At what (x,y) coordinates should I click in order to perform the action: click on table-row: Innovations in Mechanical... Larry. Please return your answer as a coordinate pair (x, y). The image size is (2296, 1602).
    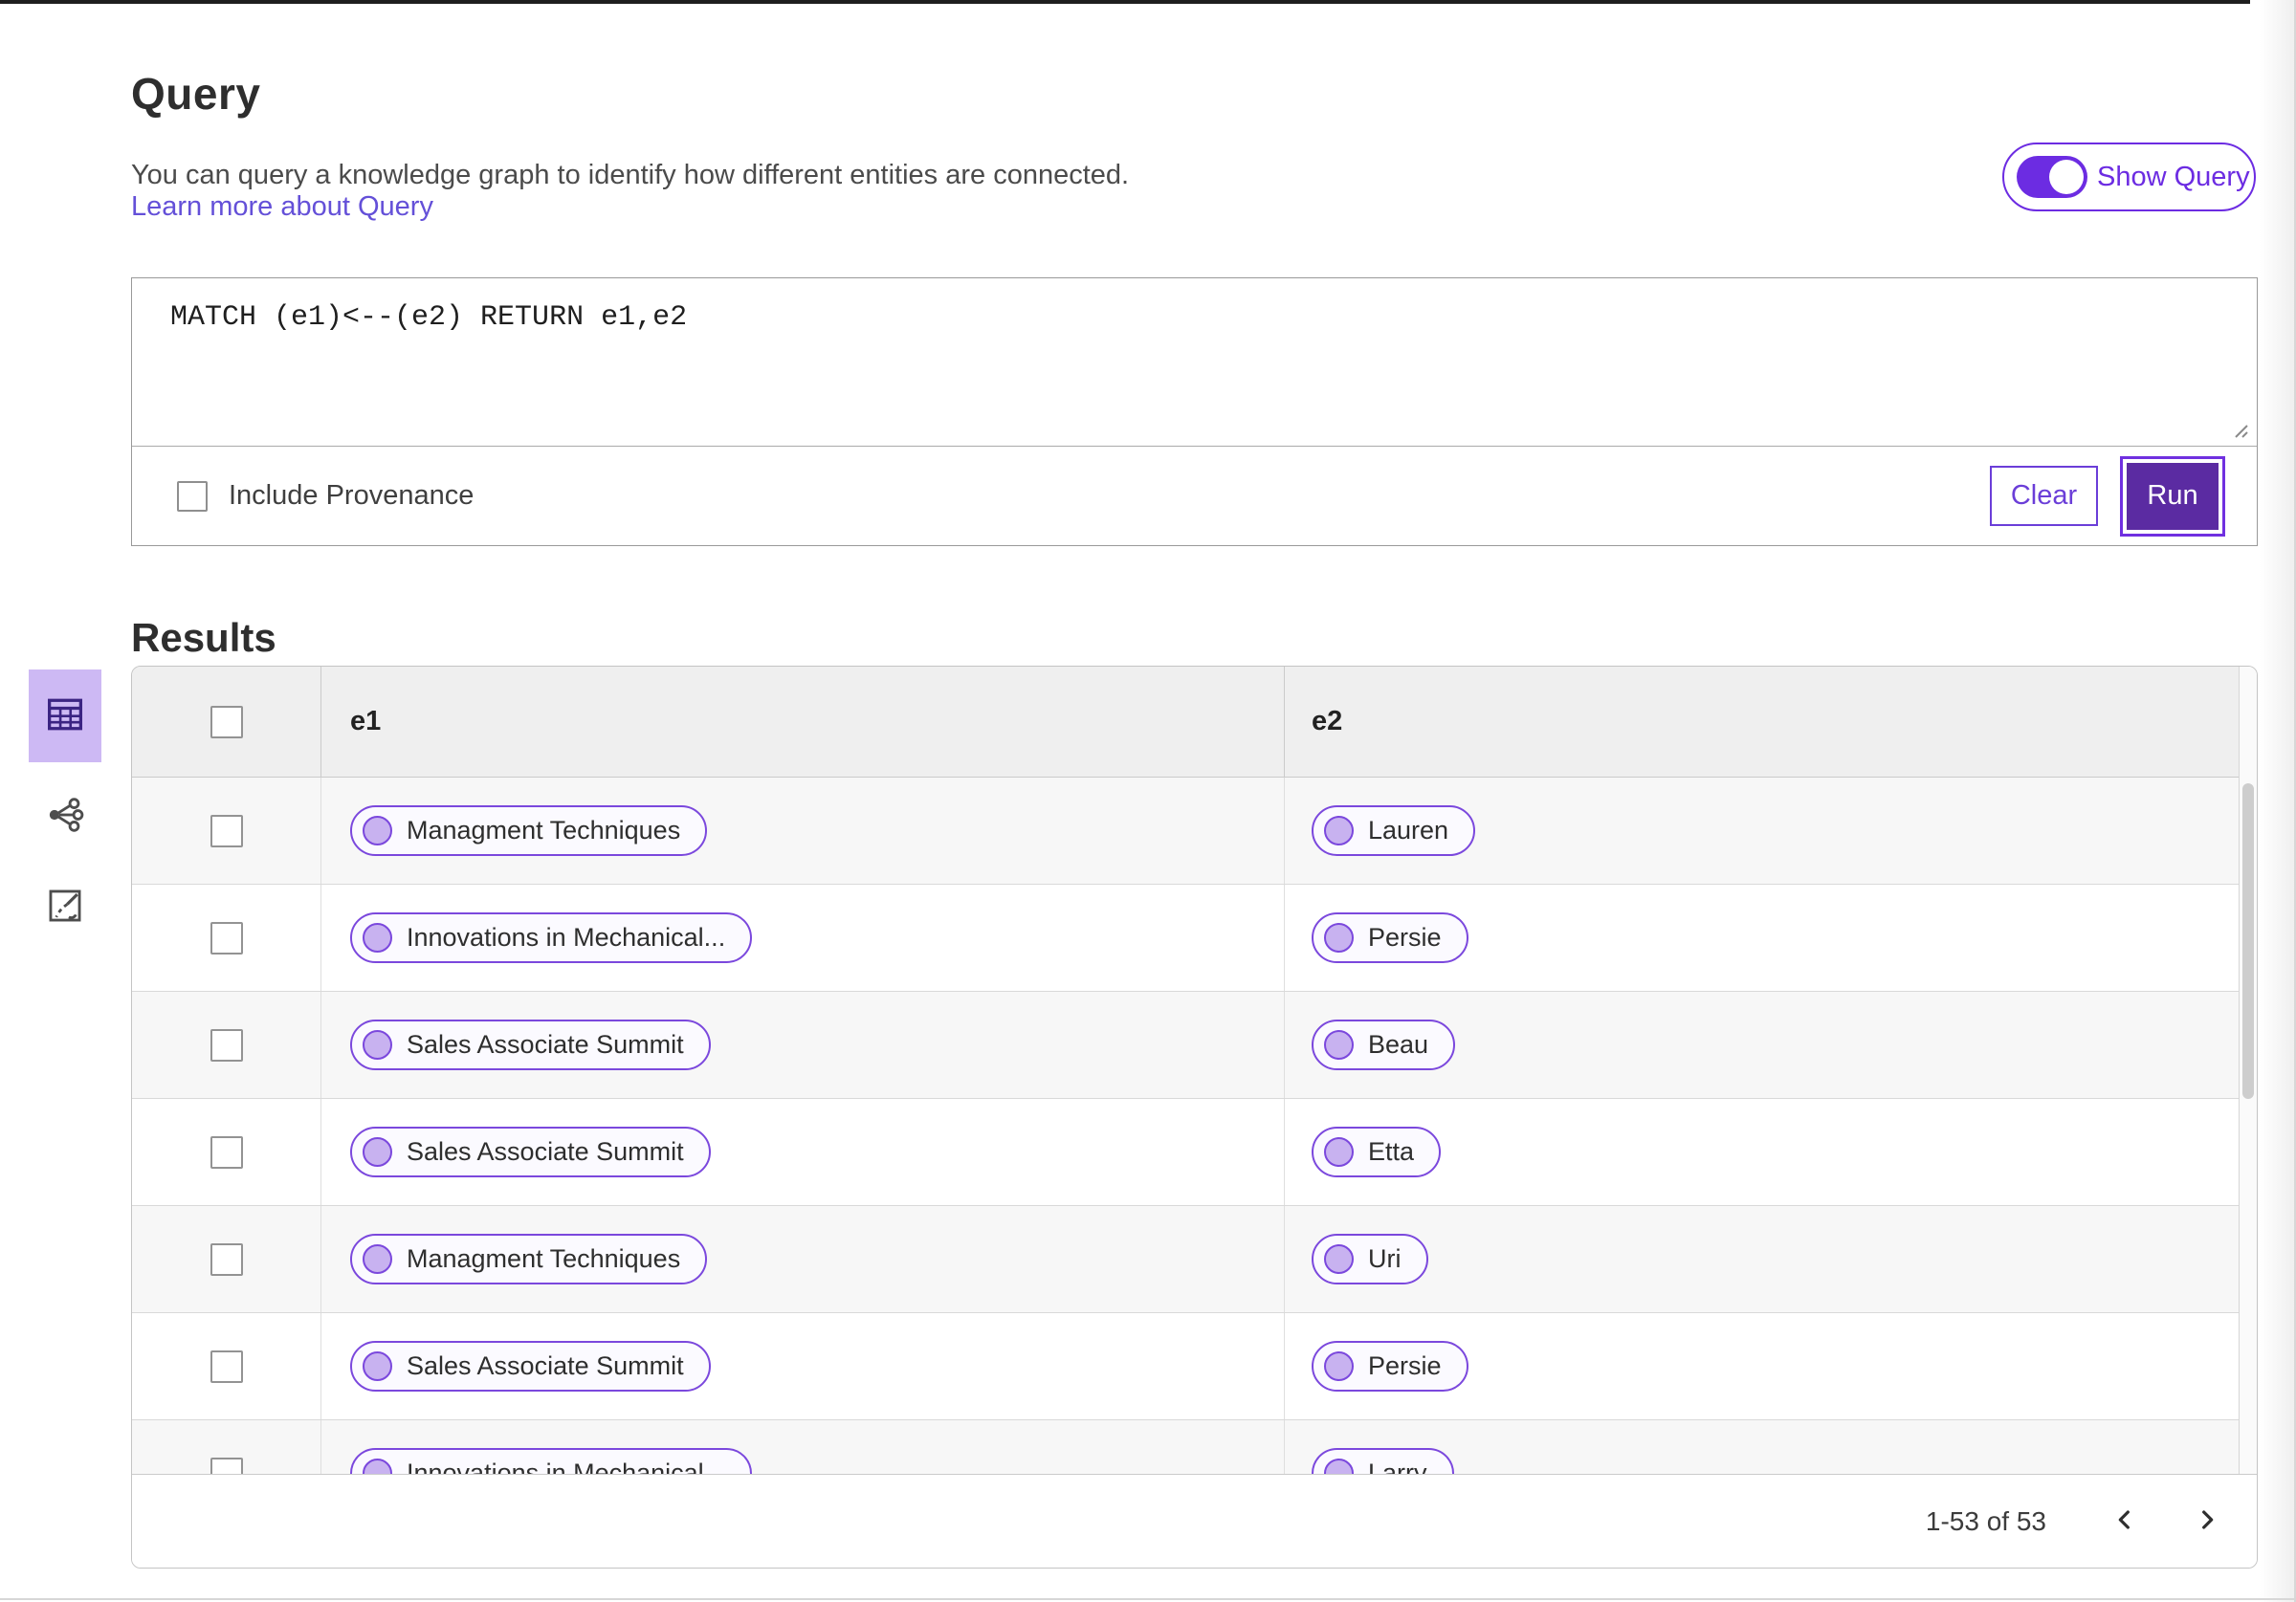
    Looking at the image, I should click on (1194, 1447).